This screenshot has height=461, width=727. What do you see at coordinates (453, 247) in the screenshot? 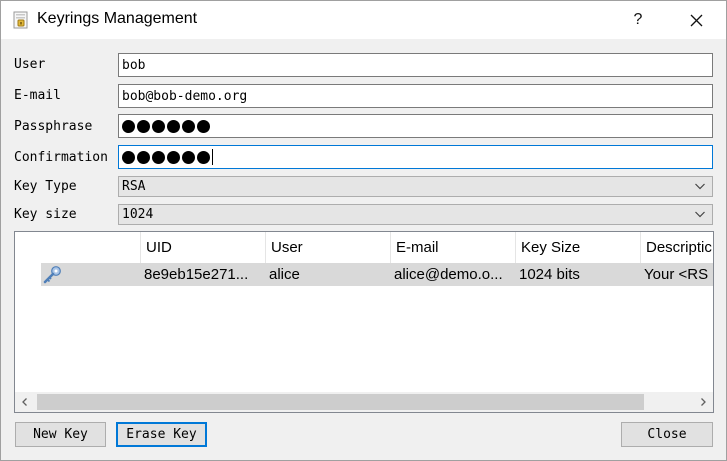
I see `column-header-email: E-mail` at bounding box center [453, 247].